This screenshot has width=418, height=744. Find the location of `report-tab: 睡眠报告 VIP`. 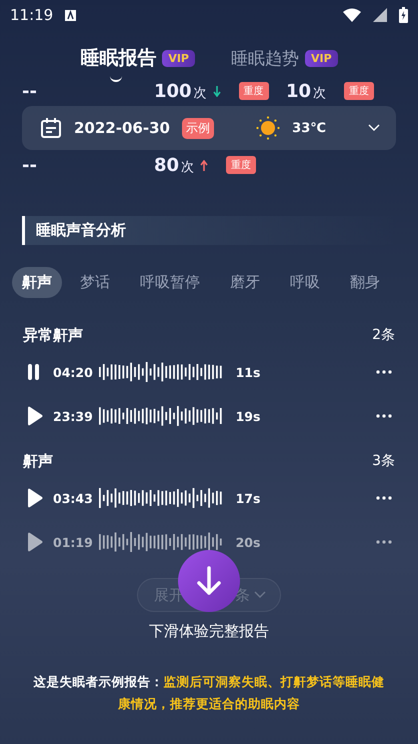

report-tab: 睡眠报告 VIP is located at coordinates (137, 58).